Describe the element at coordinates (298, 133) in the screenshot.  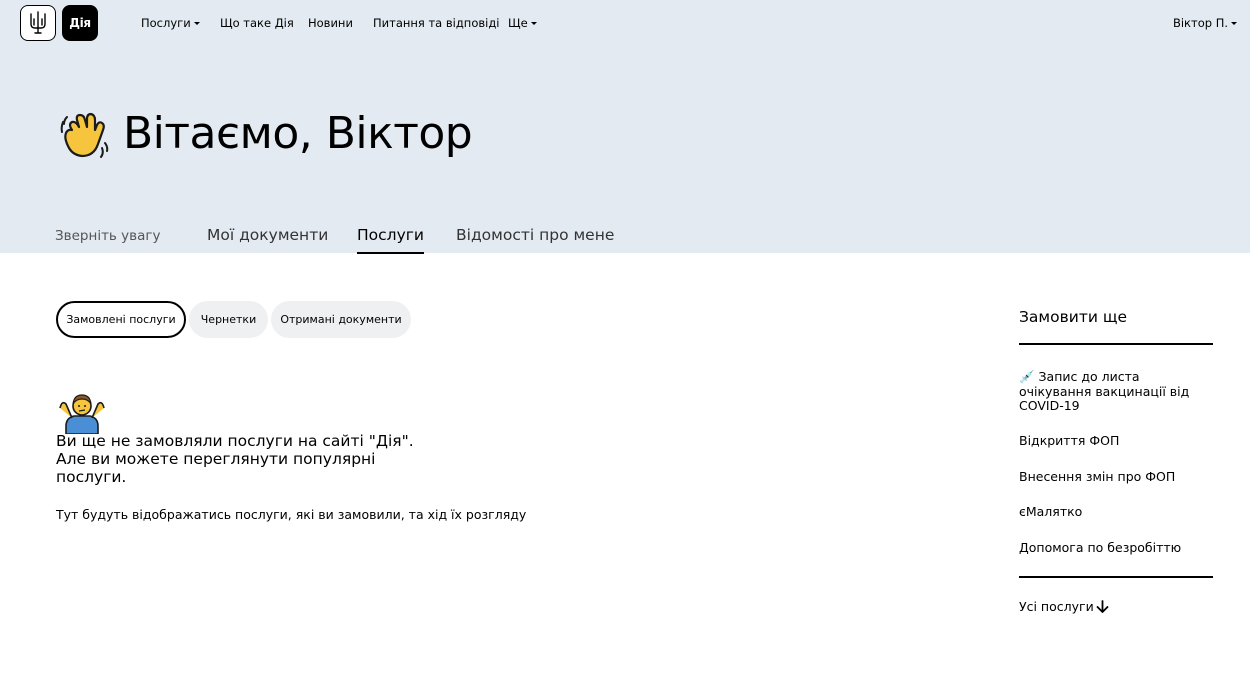
I see `page-title: Вітаємо, Віктор` at that location.